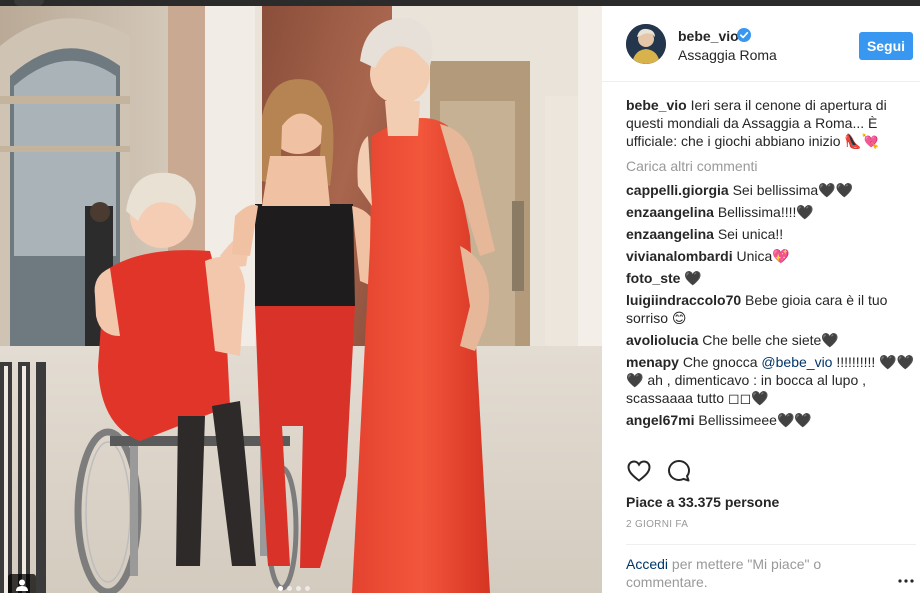 Image resolution: width=920 pixels, height=593 pixels. I want to click on comment-item: angel67mi Bellissimeee🖤🖤, so click(771, 420).